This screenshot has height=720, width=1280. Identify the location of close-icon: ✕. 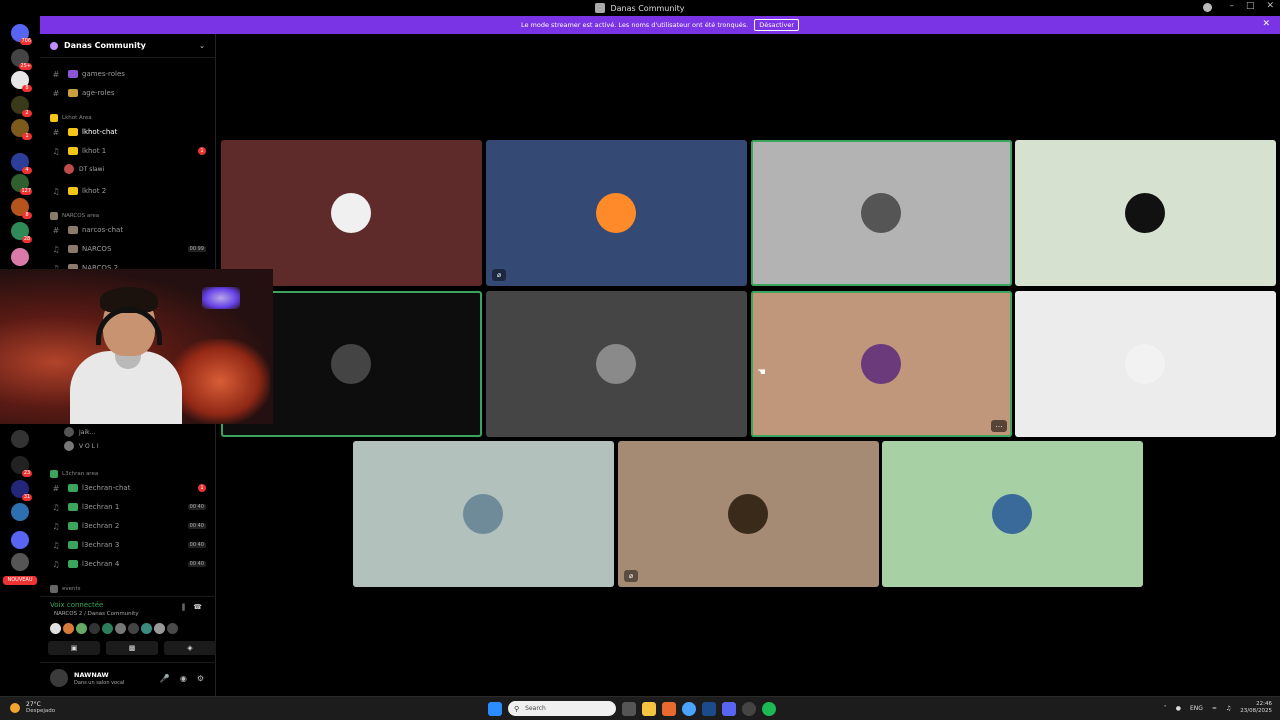
(1270, 6).